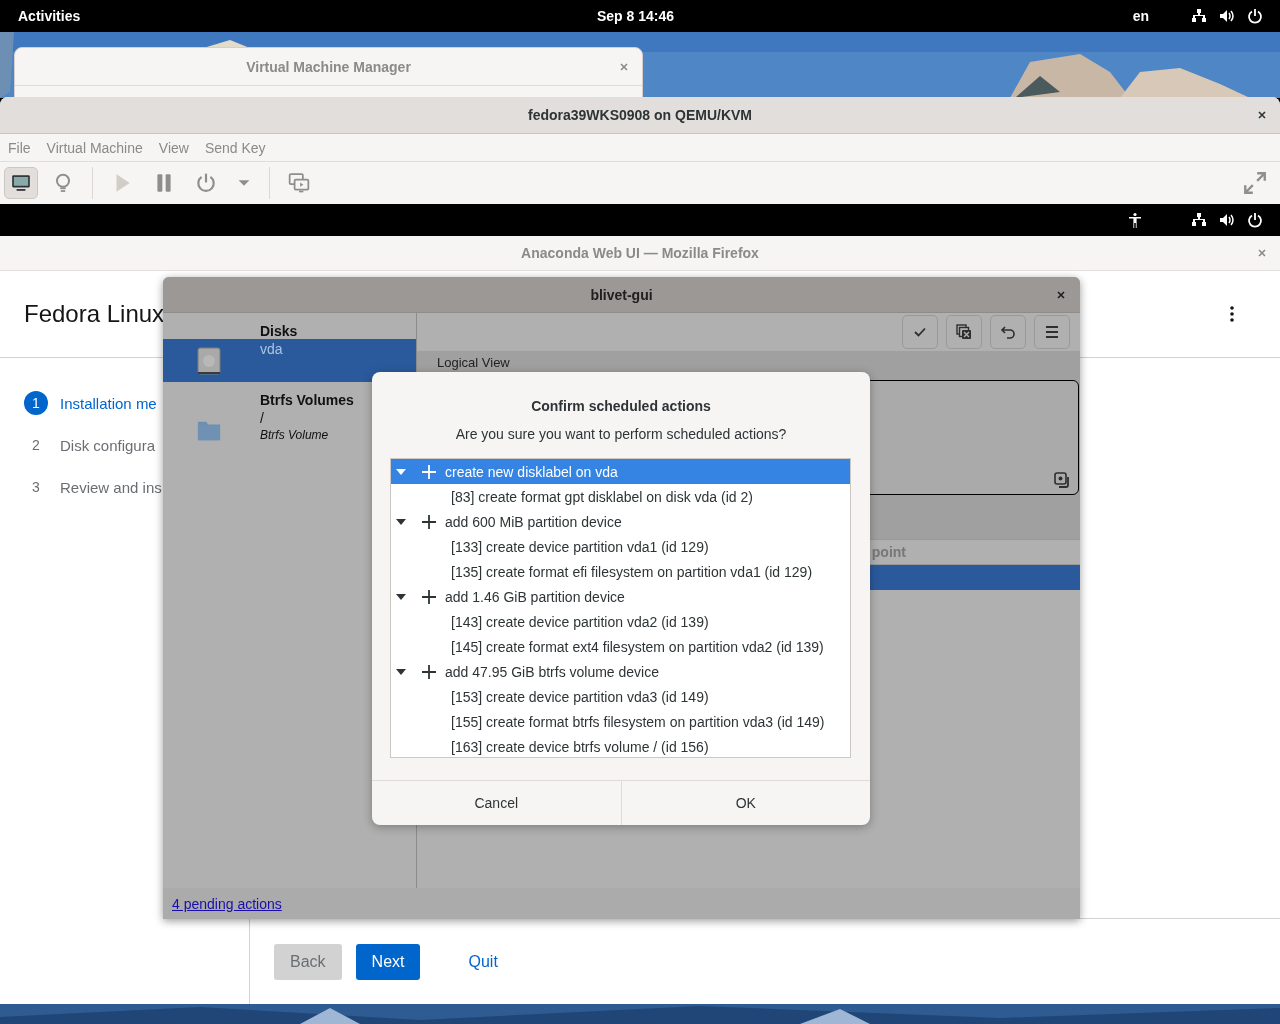 Image resolution: width=1280 pixels, height=1024 pixels. What do you see at coordinates (620, 746) in the screenshot?
I see `tree-row: [163] create device btrfs volume / (id 156)` at bounding box center [620, 746].